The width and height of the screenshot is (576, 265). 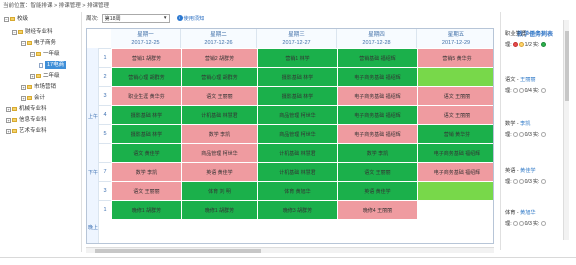 I want to click on tree-node-label: 校级, so click(x=23, y=19).